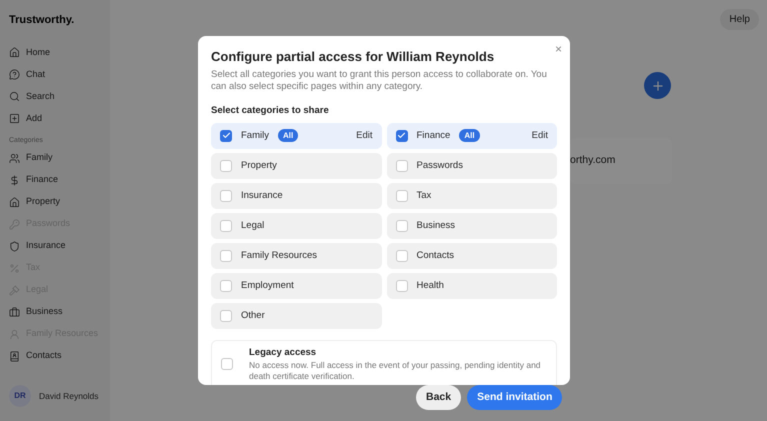 The image size is (767, 421). Describe the element at coordinates (514, 397) in the screenshot. I see `send-button: Send invitation` at that location.